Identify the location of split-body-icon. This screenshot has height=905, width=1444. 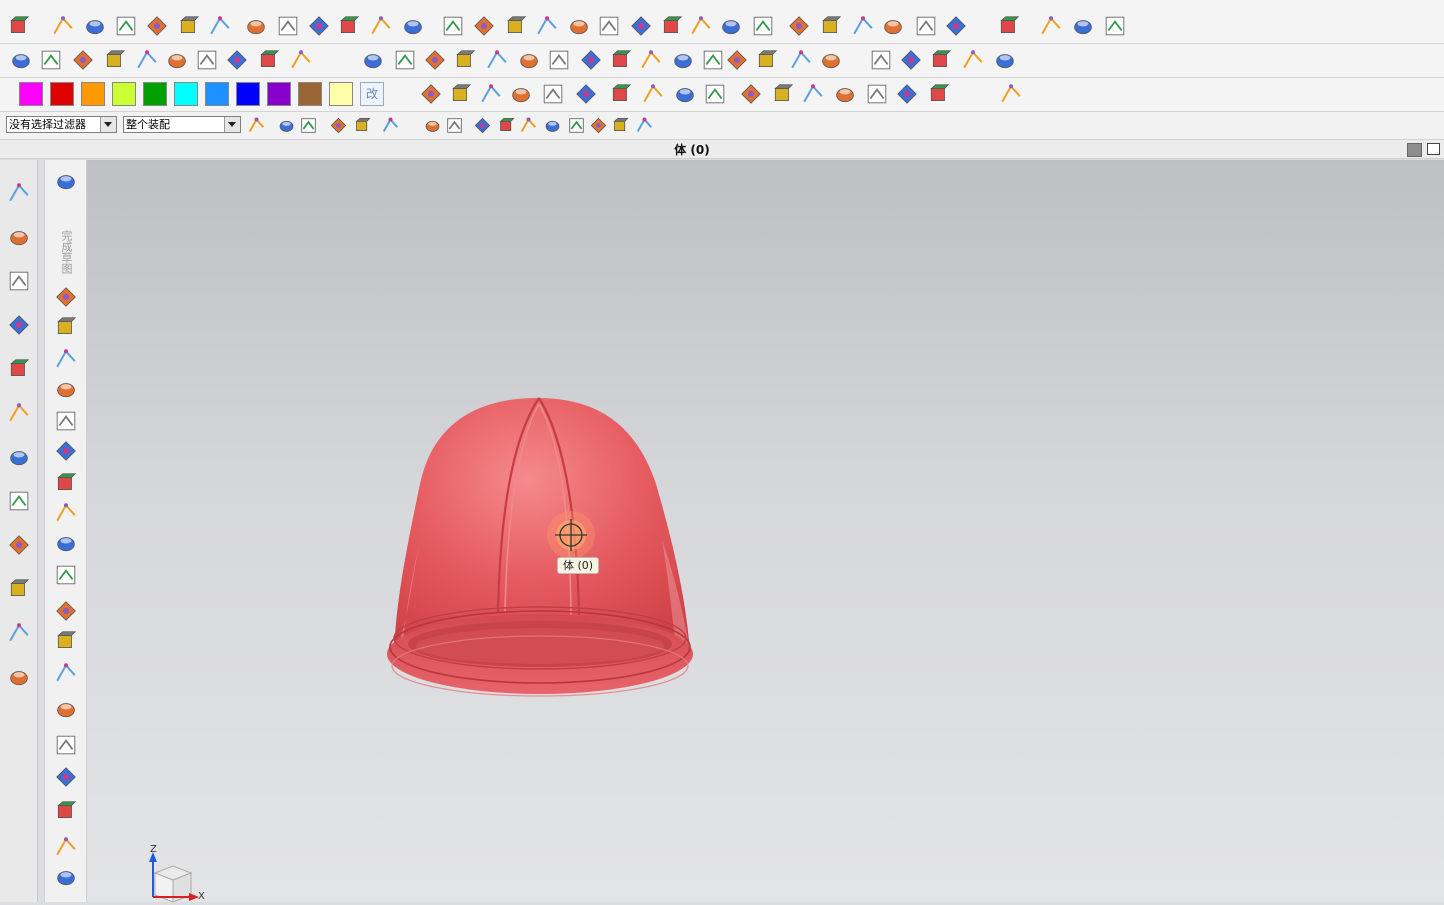
(731, 27).